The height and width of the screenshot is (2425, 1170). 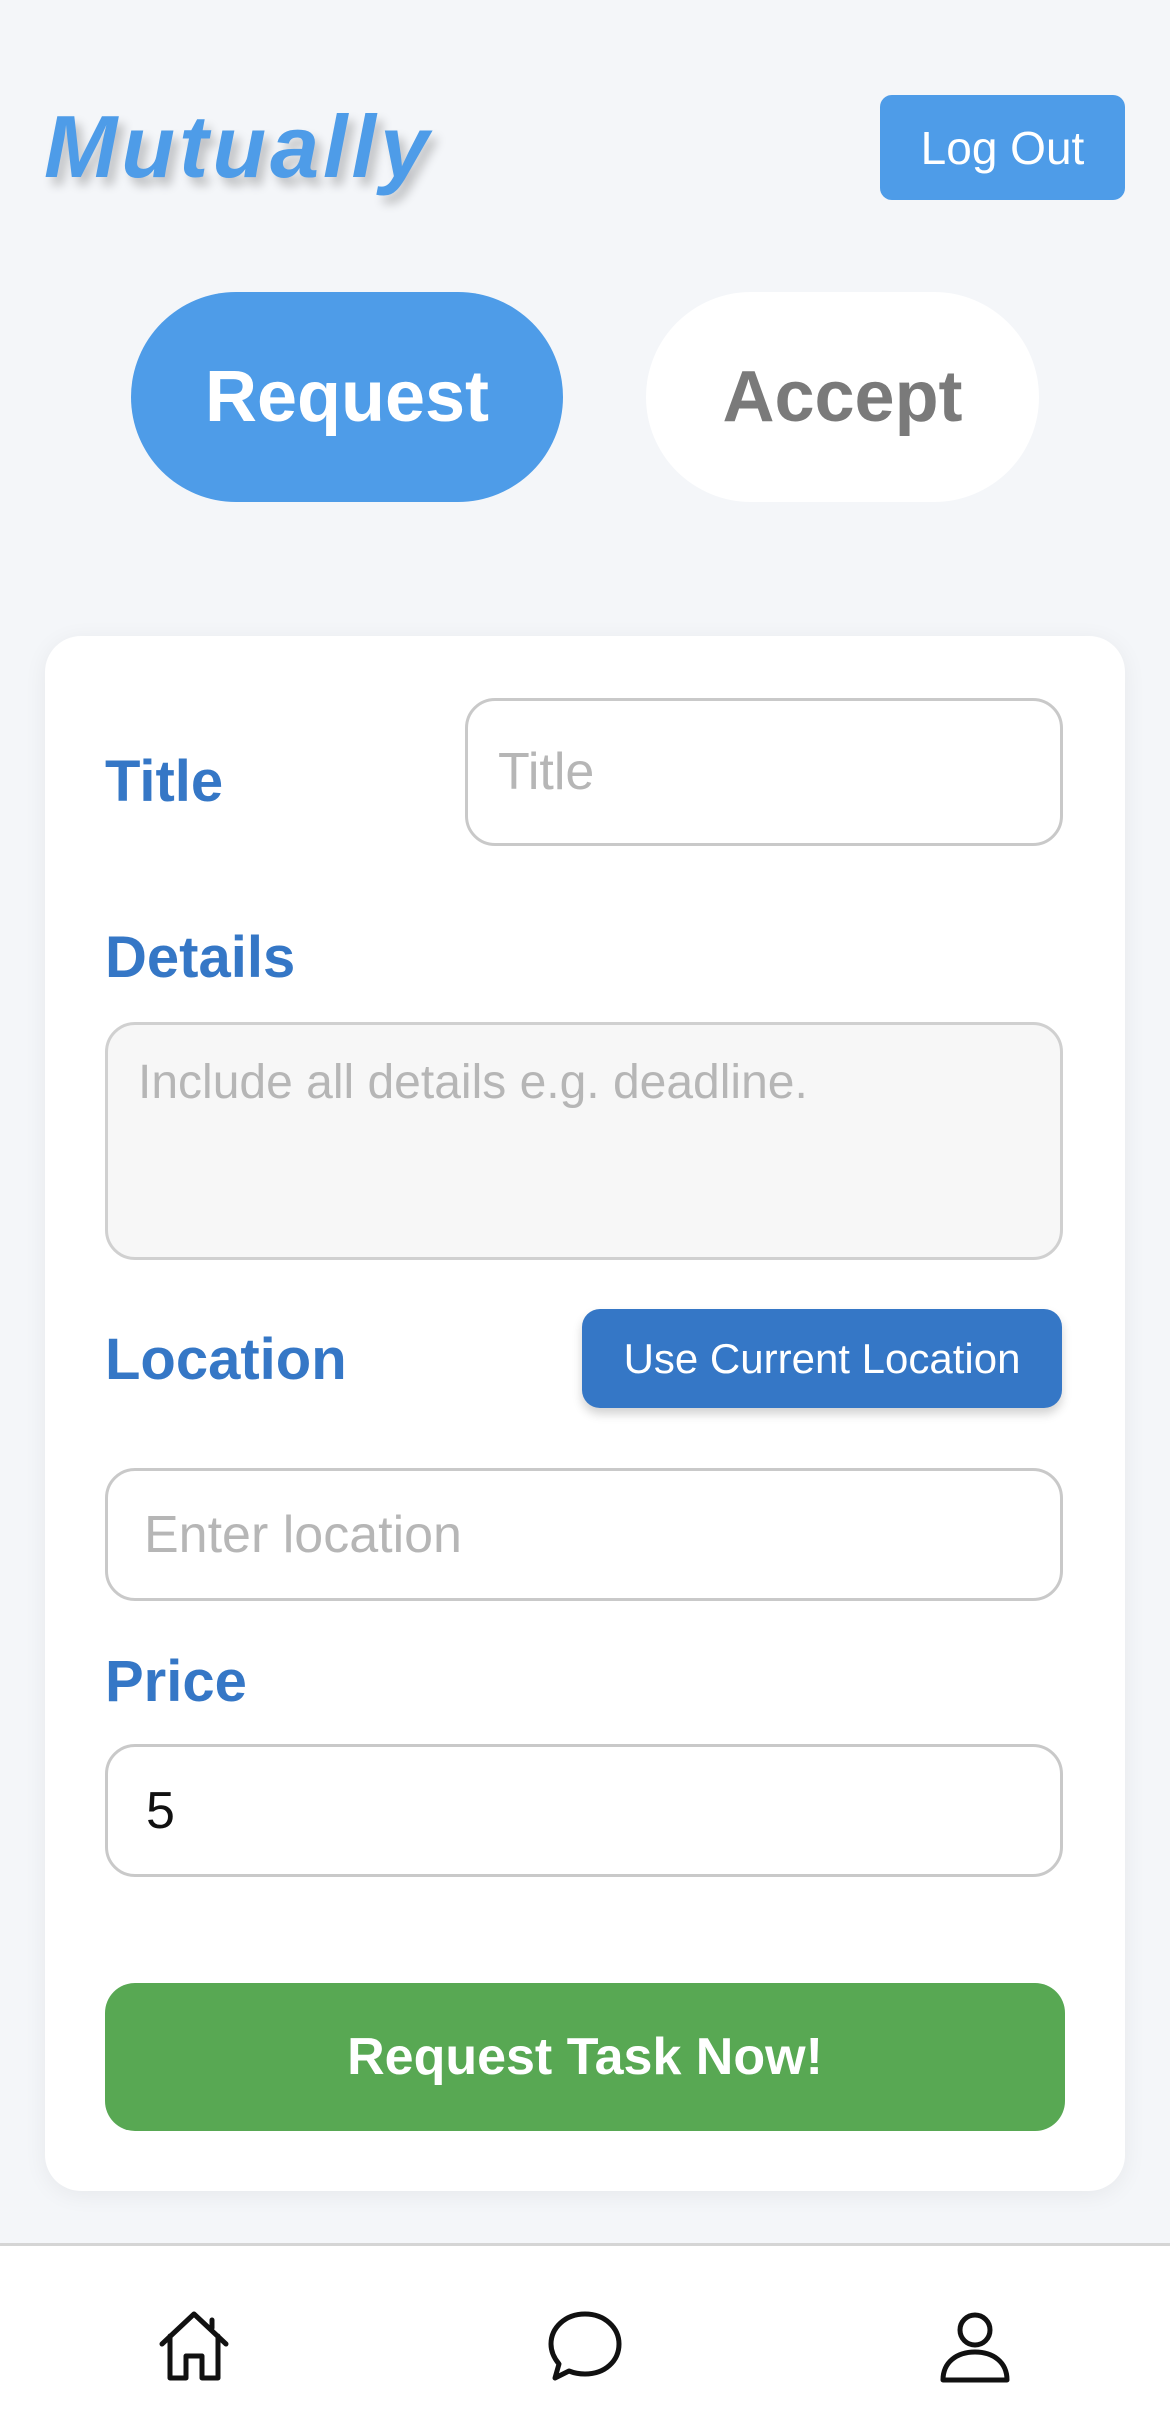 What do you see at coordinates (585, 2346) in the screenshot?
I see `chat-icon` at bounding box center [585, 2346].